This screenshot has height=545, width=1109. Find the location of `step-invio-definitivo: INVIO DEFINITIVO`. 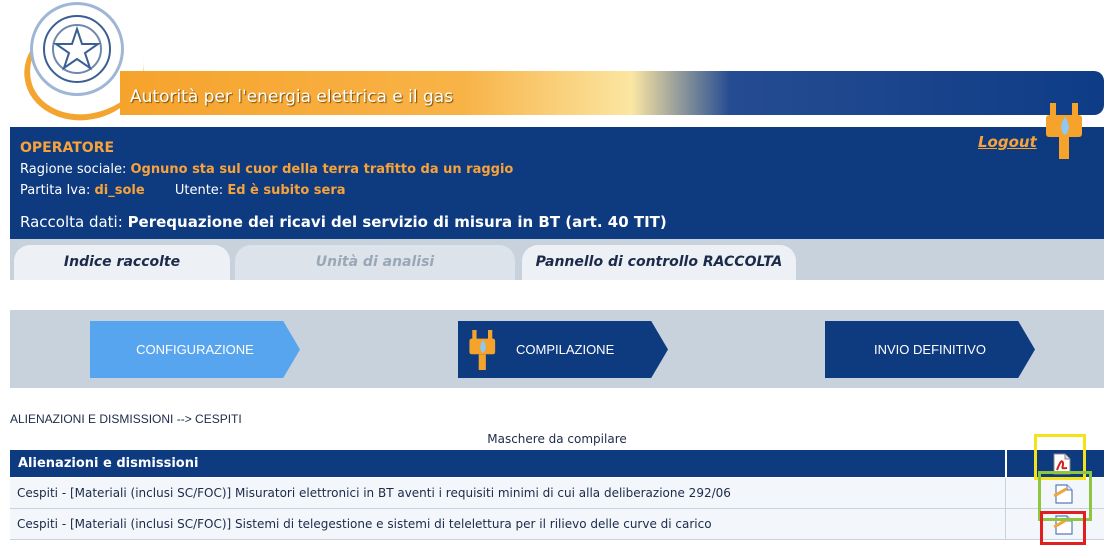

step-invio-definitivo: INVIO DEFINITIVO is located at coordinates (930, 349).